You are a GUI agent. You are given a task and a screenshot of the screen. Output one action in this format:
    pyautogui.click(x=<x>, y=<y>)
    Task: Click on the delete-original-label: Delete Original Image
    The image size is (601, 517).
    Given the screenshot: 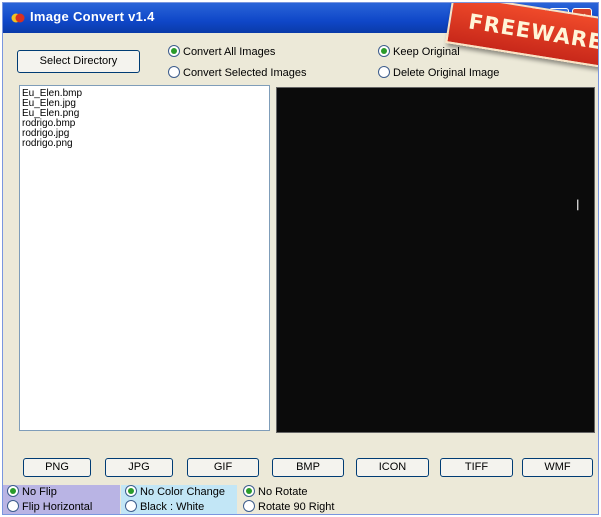 What is the action you would take?
    pyautogui.click(x=446, y=73)
    